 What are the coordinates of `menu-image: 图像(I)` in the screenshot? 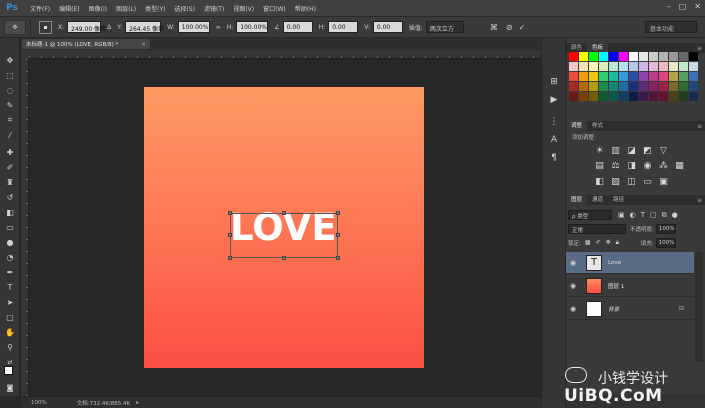 It's located at (98, 8).